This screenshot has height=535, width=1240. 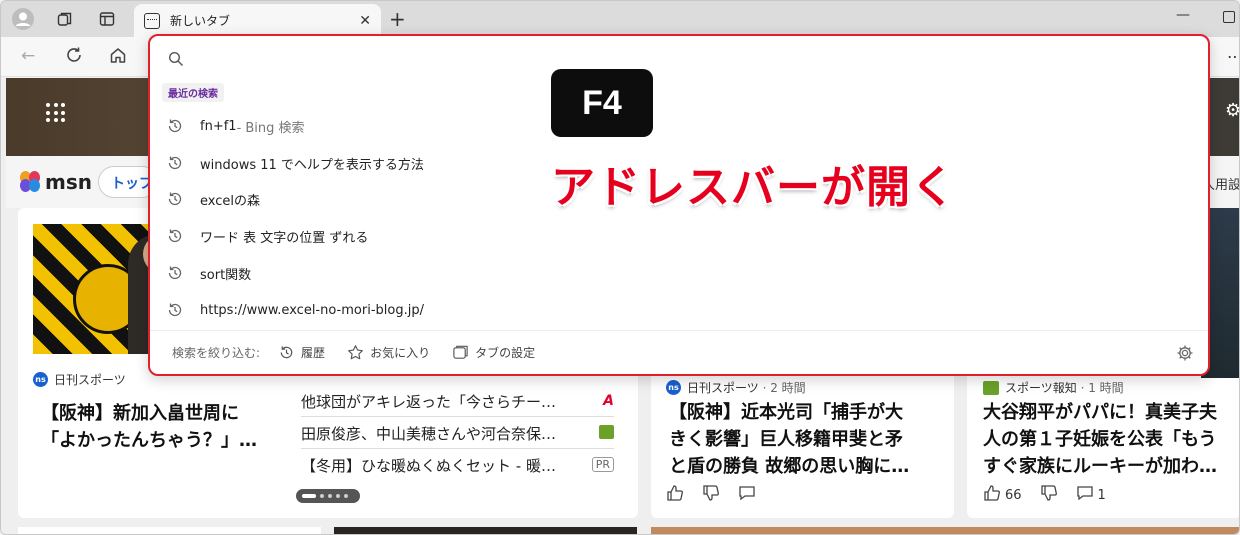 I want to click on source-logo-icon: A, so click(x=608, y=401).